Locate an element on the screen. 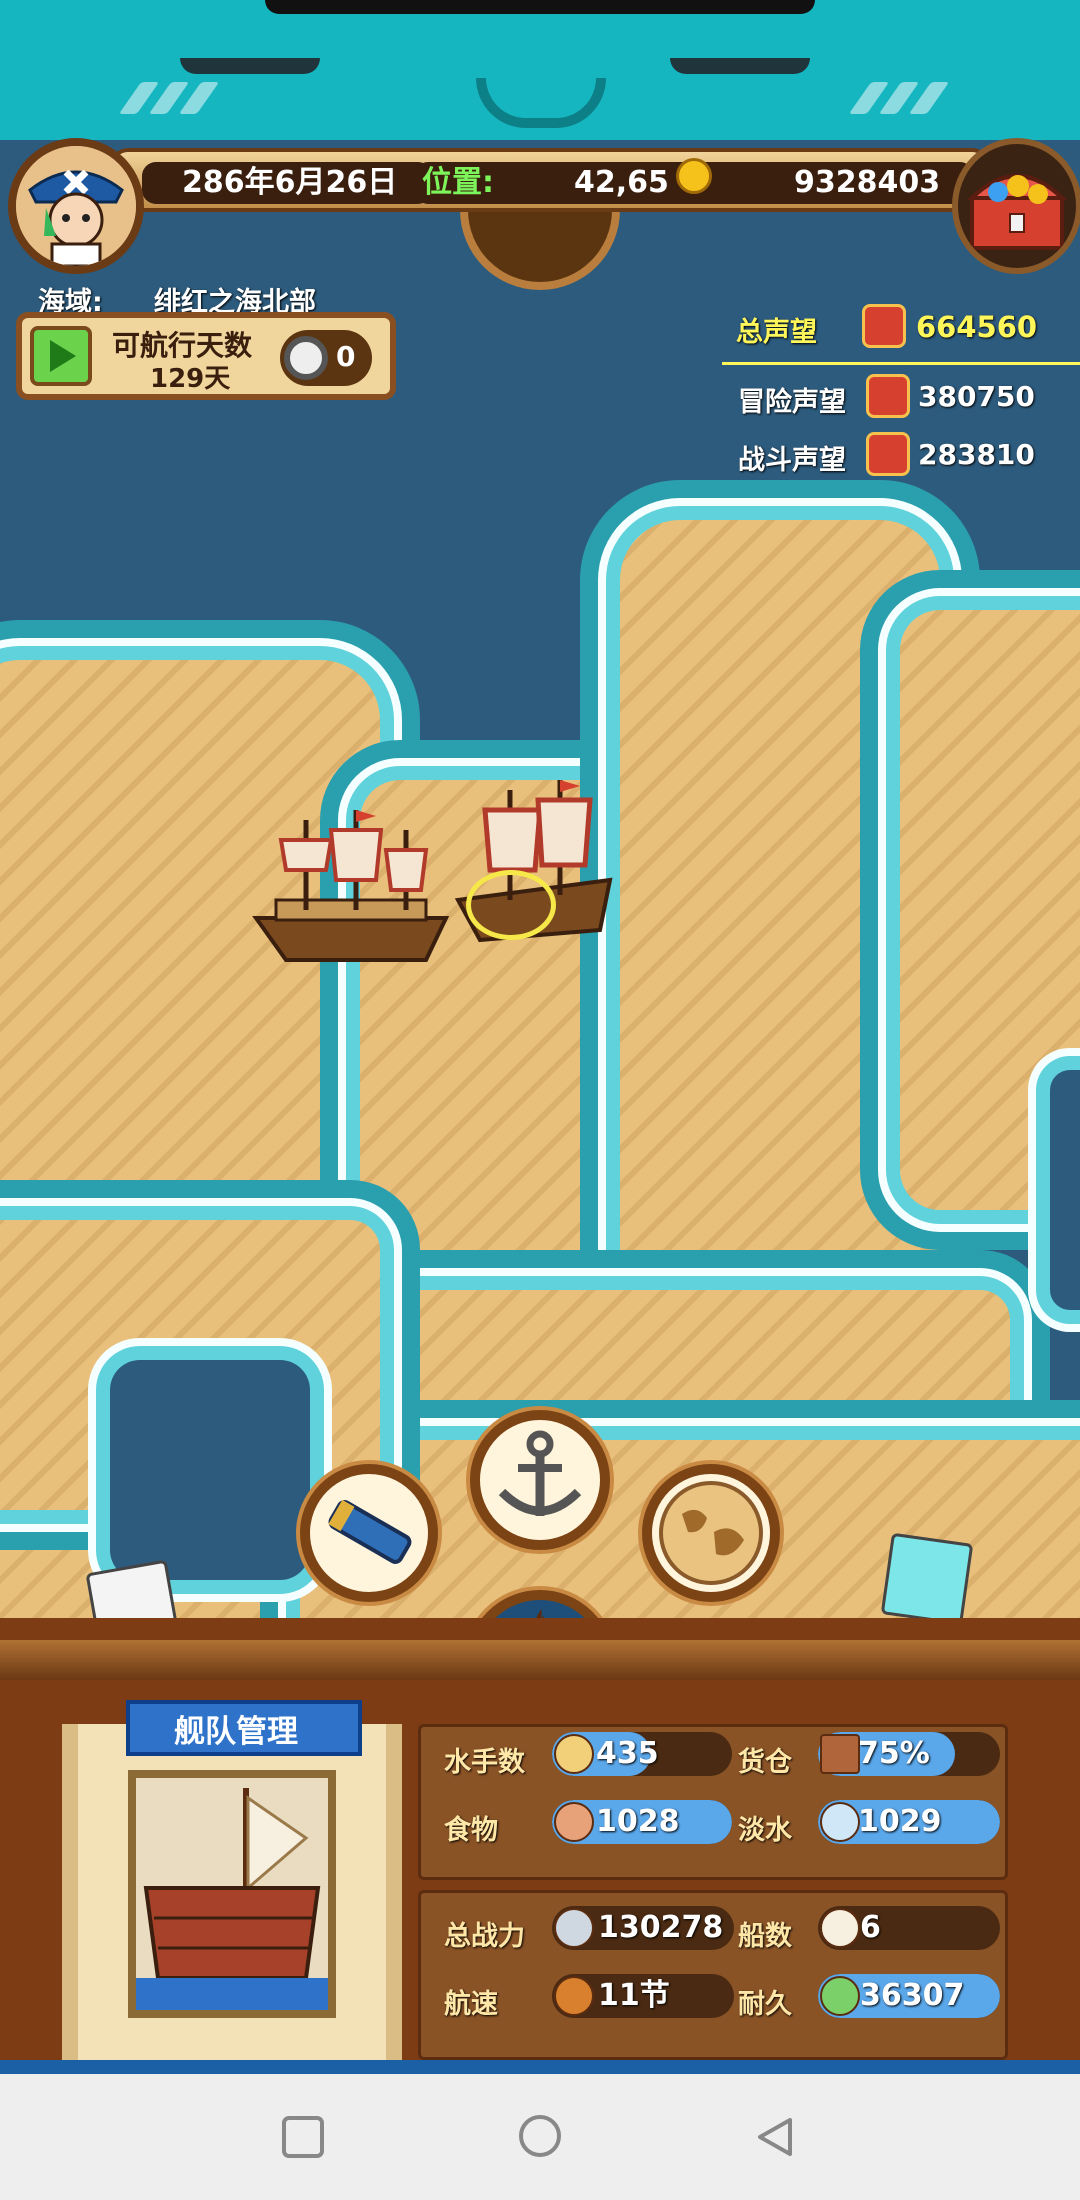  status-bar: 286年6月26日 位置: 42,65 9328403 is located at coordinates (550, 180).